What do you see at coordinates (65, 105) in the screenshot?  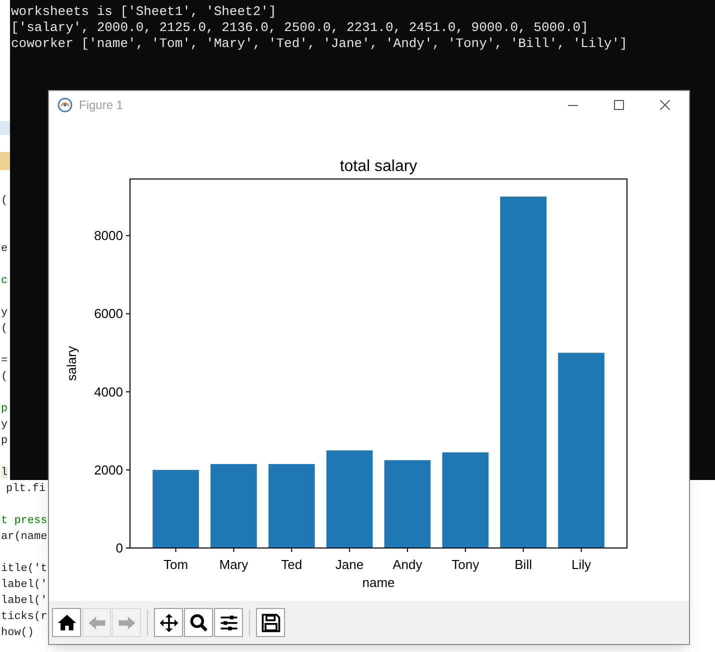 I see `app-icon` at bounding box center [65, 105].